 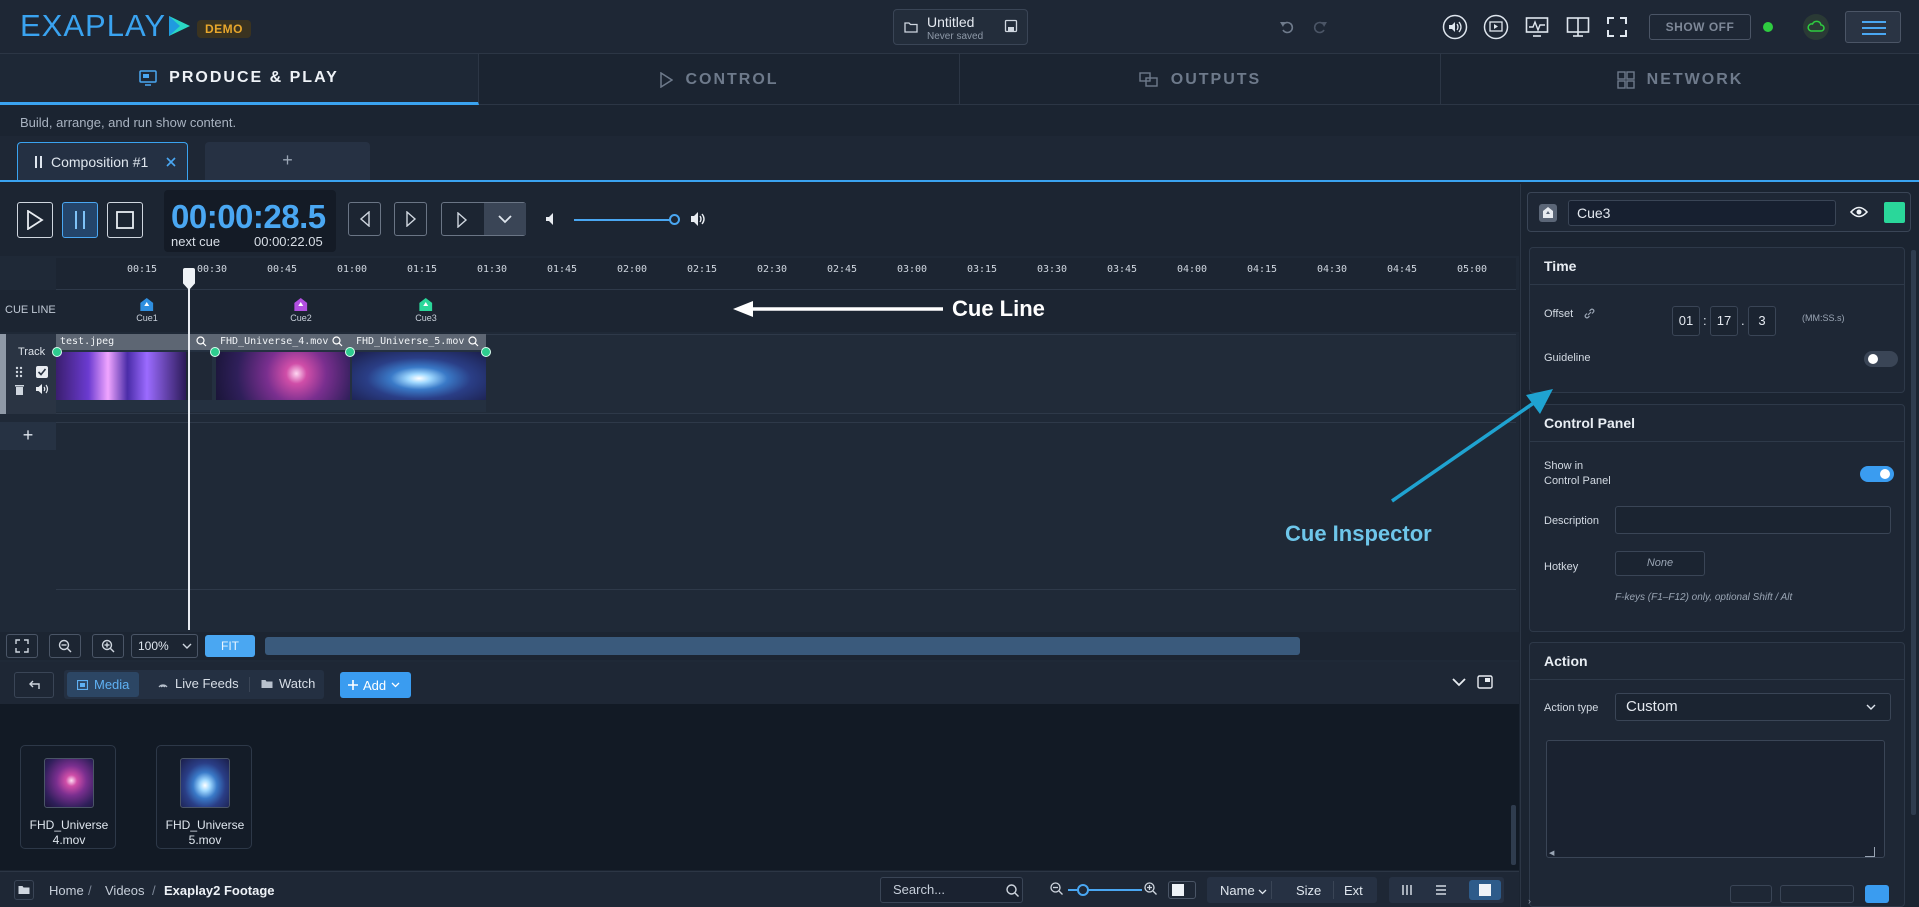 What do you see at coordinates (1724, 321) in the screenshot?
I see `offset-seconds: 17` at bounding box center [1724, 321].